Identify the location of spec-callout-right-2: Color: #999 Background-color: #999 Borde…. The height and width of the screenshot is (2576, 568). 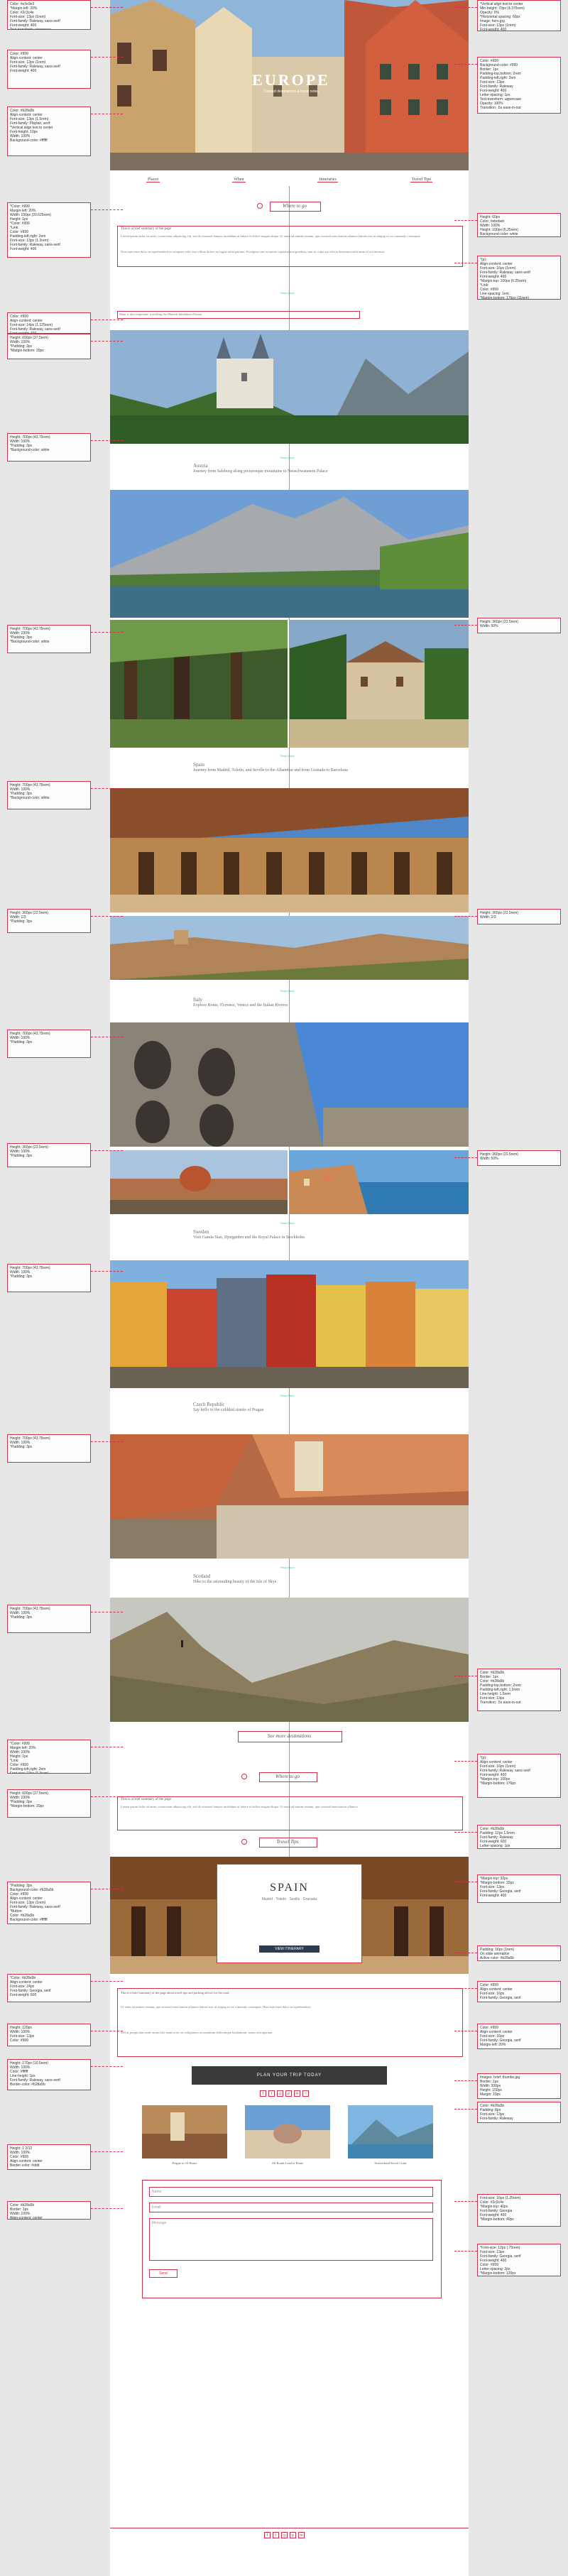
(519, 85).